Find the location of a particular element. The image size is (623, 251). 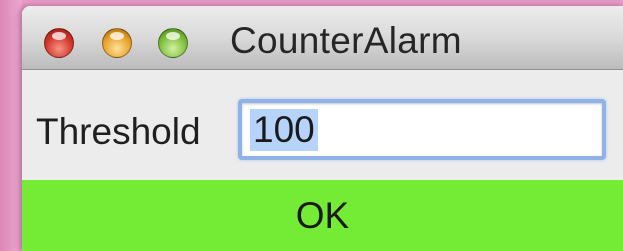

close-icon is located at coordinates (59, 43).